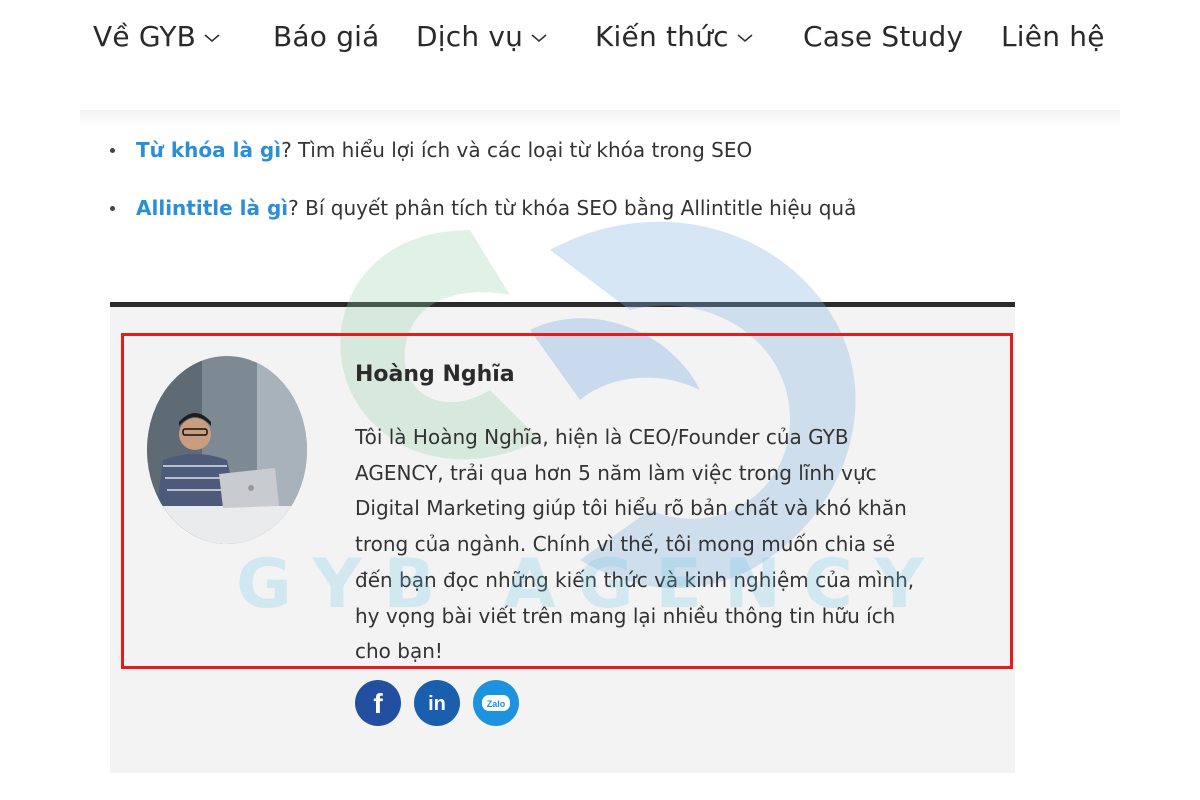  I want to click on author-avatar, so click(227, 450).